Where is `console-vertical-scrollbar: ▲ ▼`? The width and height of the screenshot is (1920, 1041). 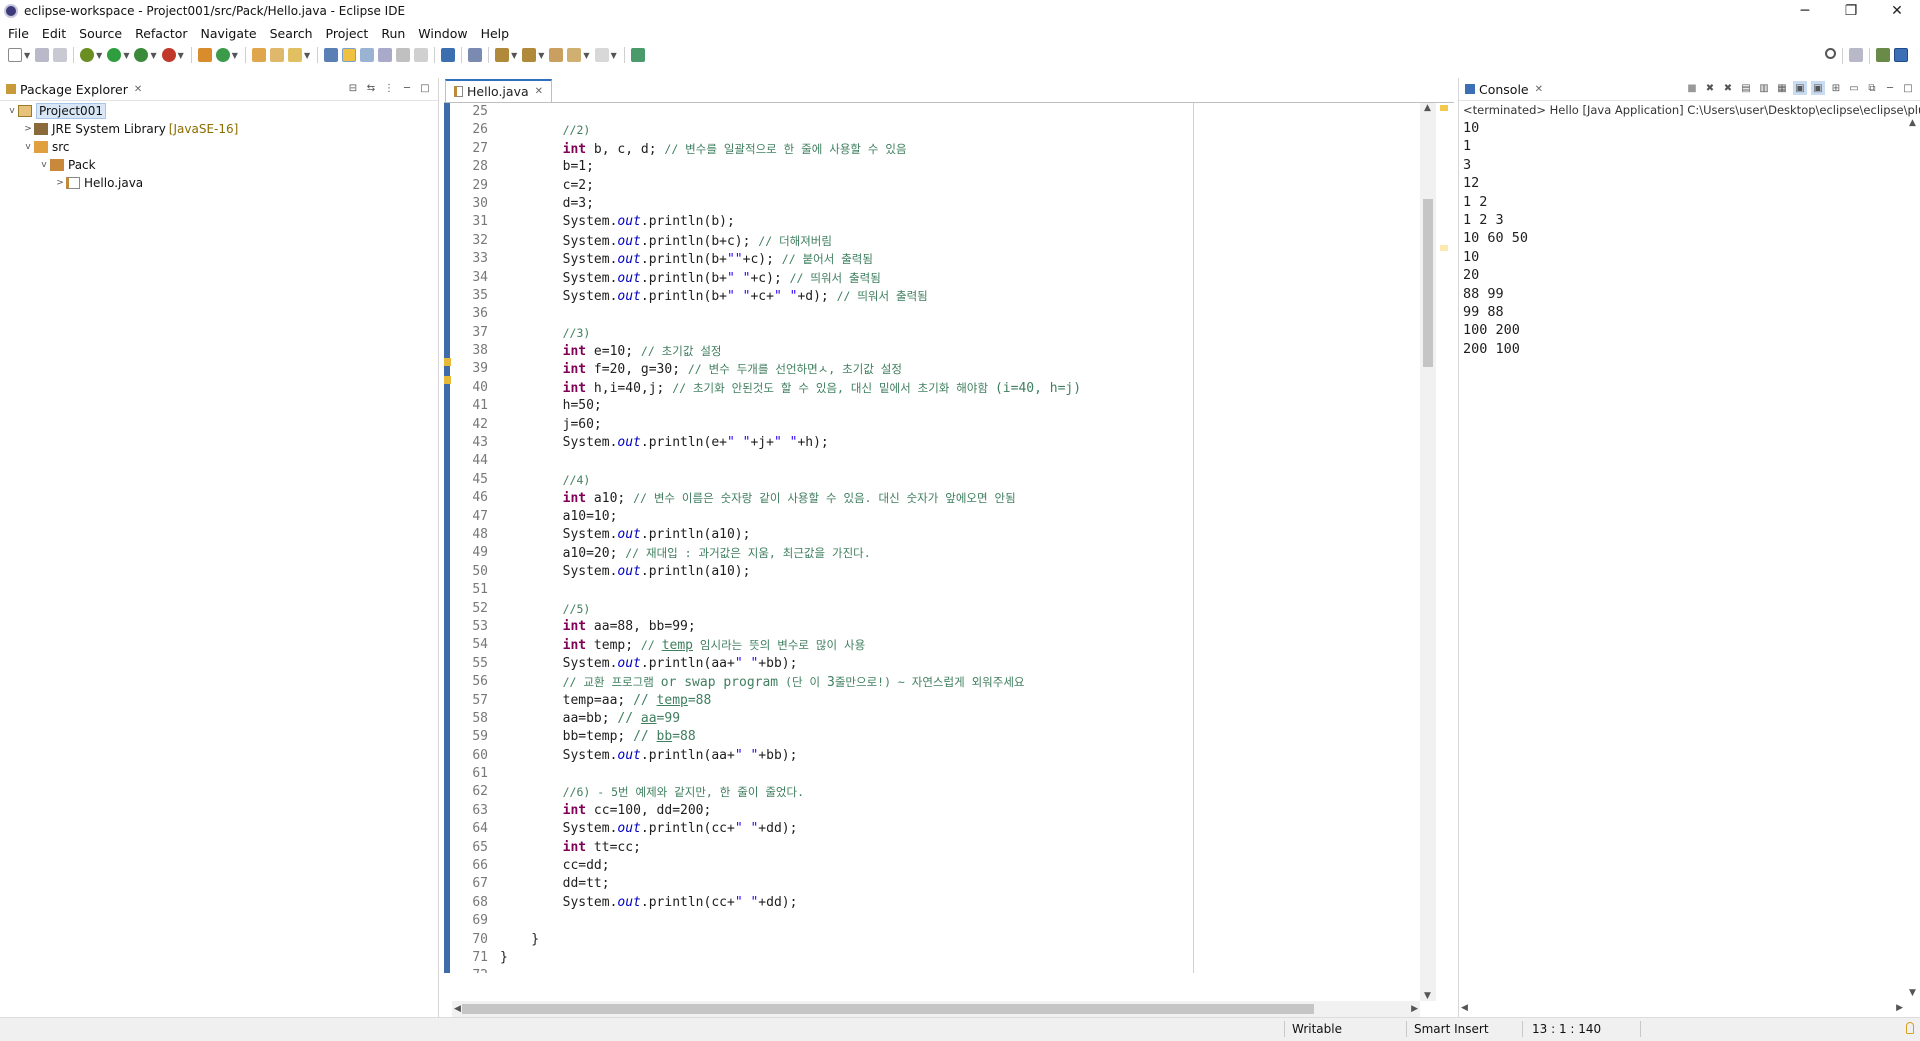
console-vertical-scrollbar: ▲ ▼ is located at coordinates (1912, 558).